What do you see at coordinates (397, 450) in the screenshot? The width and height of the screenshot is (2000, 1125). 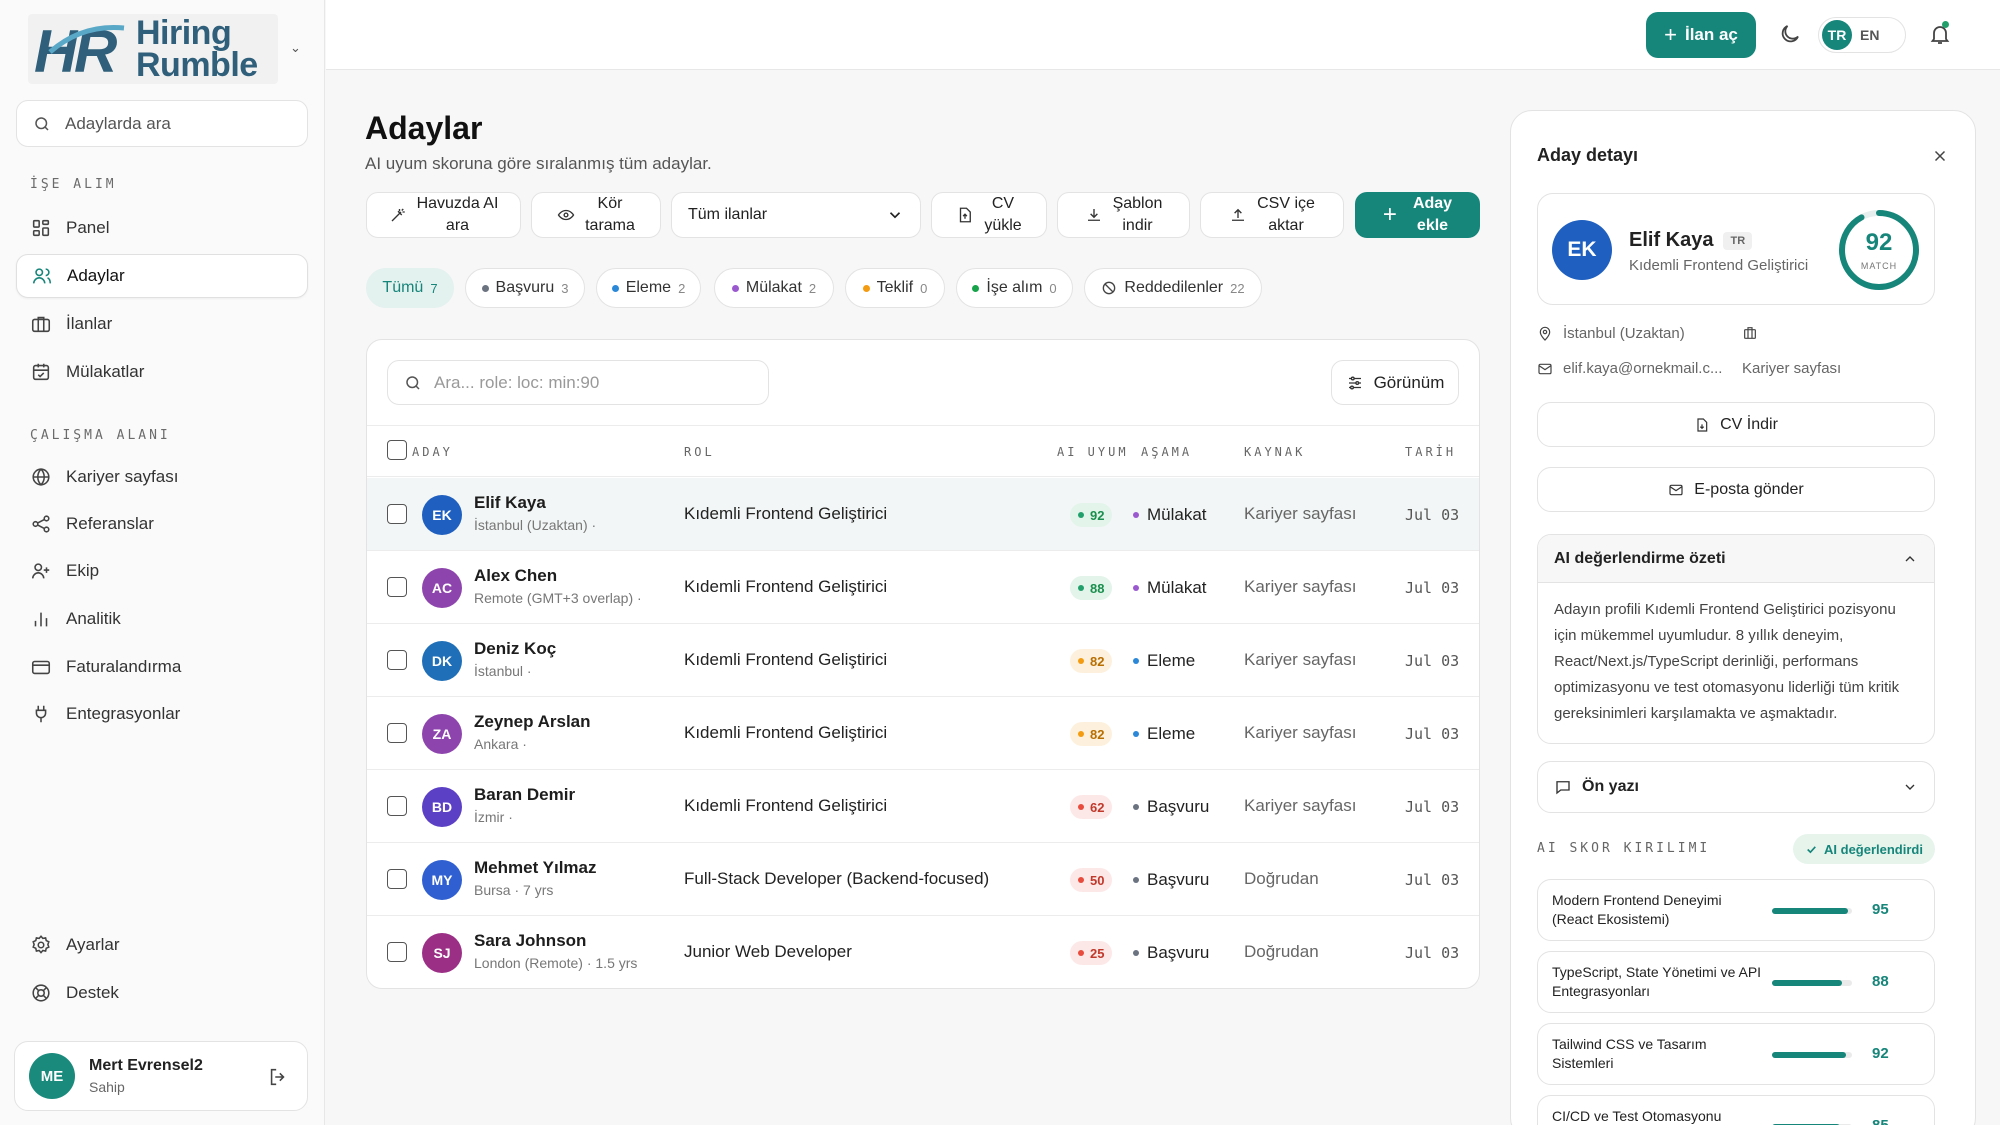 I see `select-all-checkbox` at bounding box center [397, 450].